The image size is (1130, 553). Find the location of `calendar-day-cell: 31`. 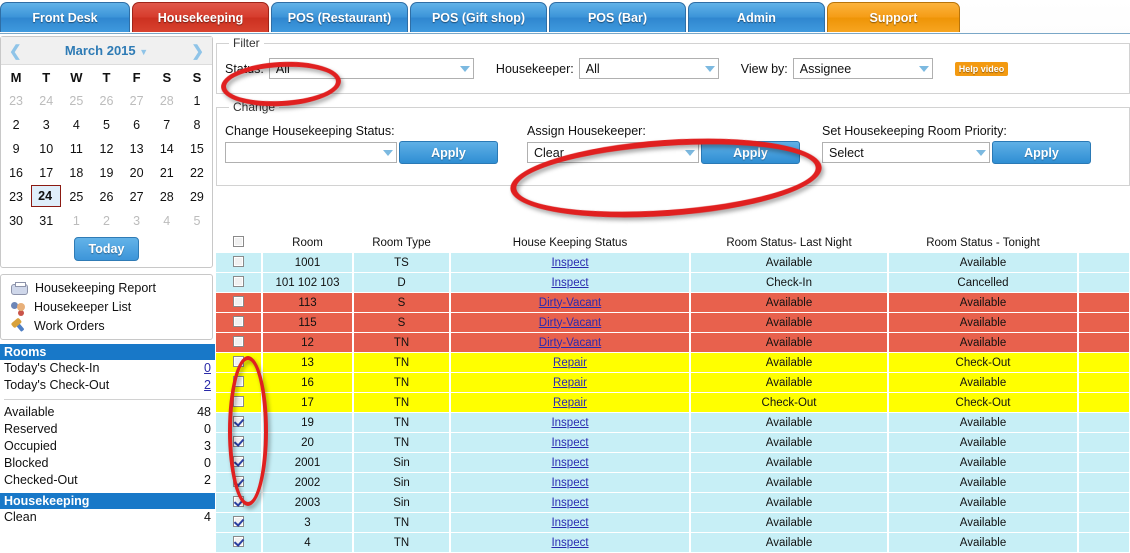

calendar-day-cell: 31 is located at coordinates (46, 221).